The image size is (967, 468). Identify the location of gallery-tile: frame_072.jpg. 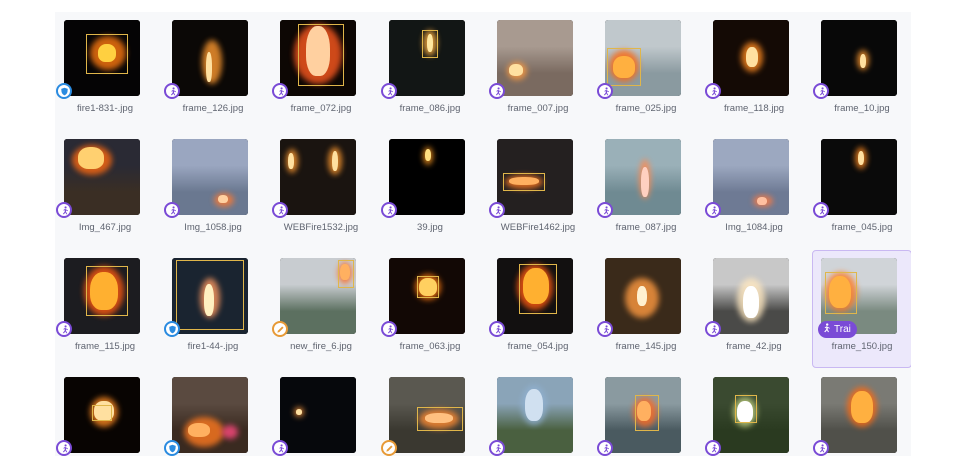
(321, 71).